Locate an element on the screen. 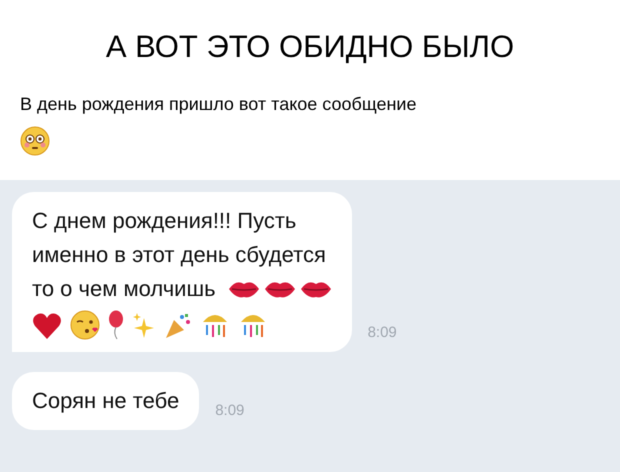 Image resolution: width=620 pixels, height=472 pixels. message-text: то о чем молчишь is located at coordinates (124, 289).